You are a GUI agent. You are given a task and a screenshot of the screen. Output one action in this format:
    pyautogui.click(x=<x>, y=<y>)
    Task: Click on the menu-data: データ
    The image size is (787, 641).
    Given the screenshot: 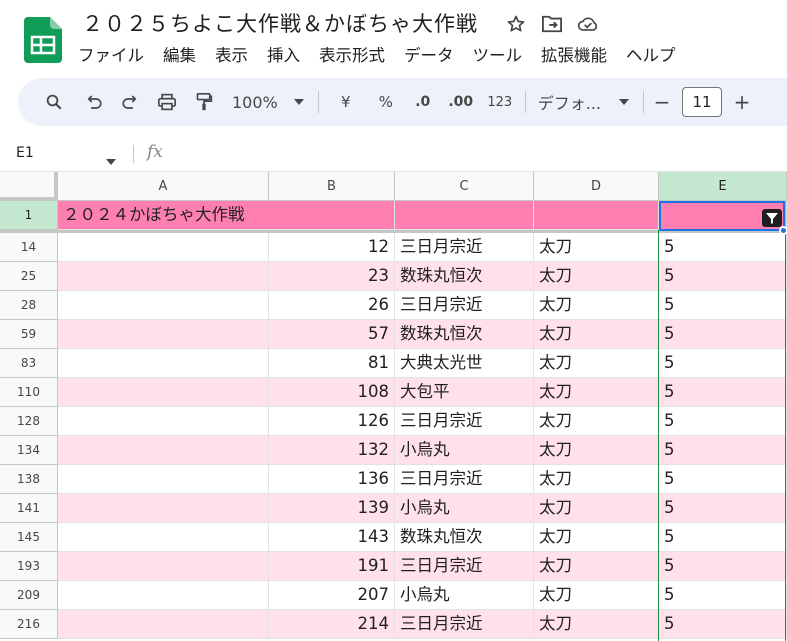 What is the action you would take?
    pyautogui.click(x=434, y=54)
    